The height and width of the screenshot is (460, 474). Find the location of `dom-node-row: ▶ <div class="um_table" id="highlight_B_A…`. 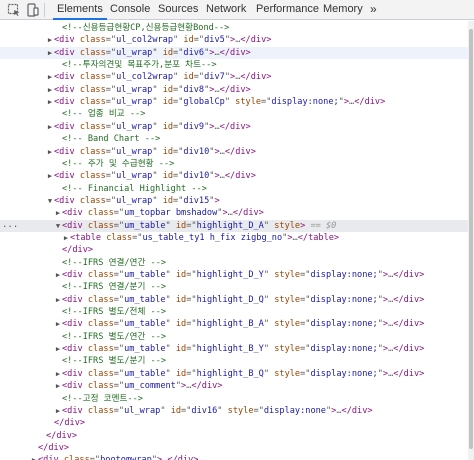

dom-node-row: ▶ <div class="um_table" id="highlight_B_A… is located at coordinates (234, 324).